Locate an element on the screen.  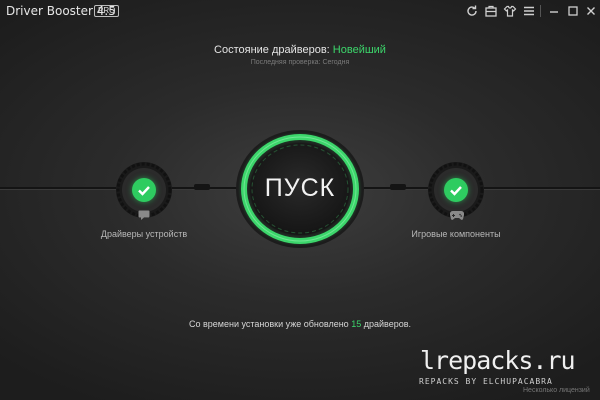
left-rail is located at coordinates (58, 188).